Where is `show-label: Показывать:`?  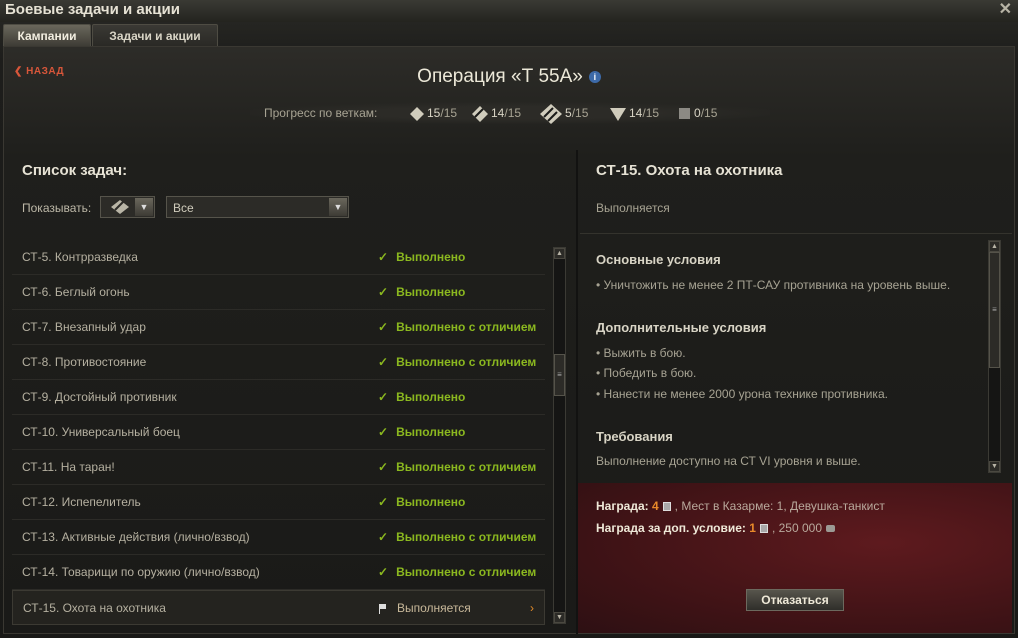
show-label: Показывать: is located at coordinates (57, 208).